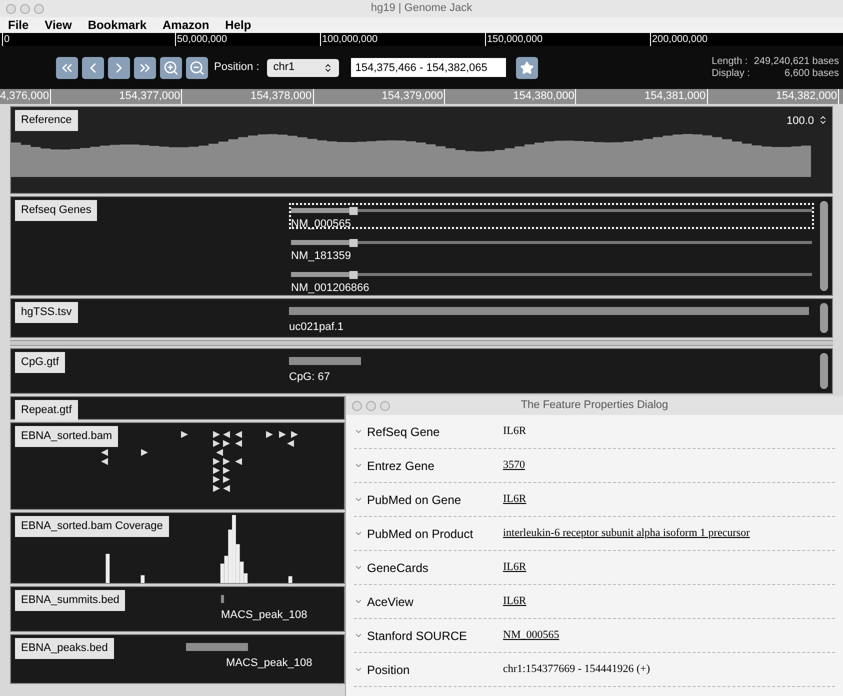 Image resolution: width=843 pixels, height=696 pixels. Describe the element at coordinates (46, 312) in the screenshot. I see `track-label: hgTSS.tsv` at that location.